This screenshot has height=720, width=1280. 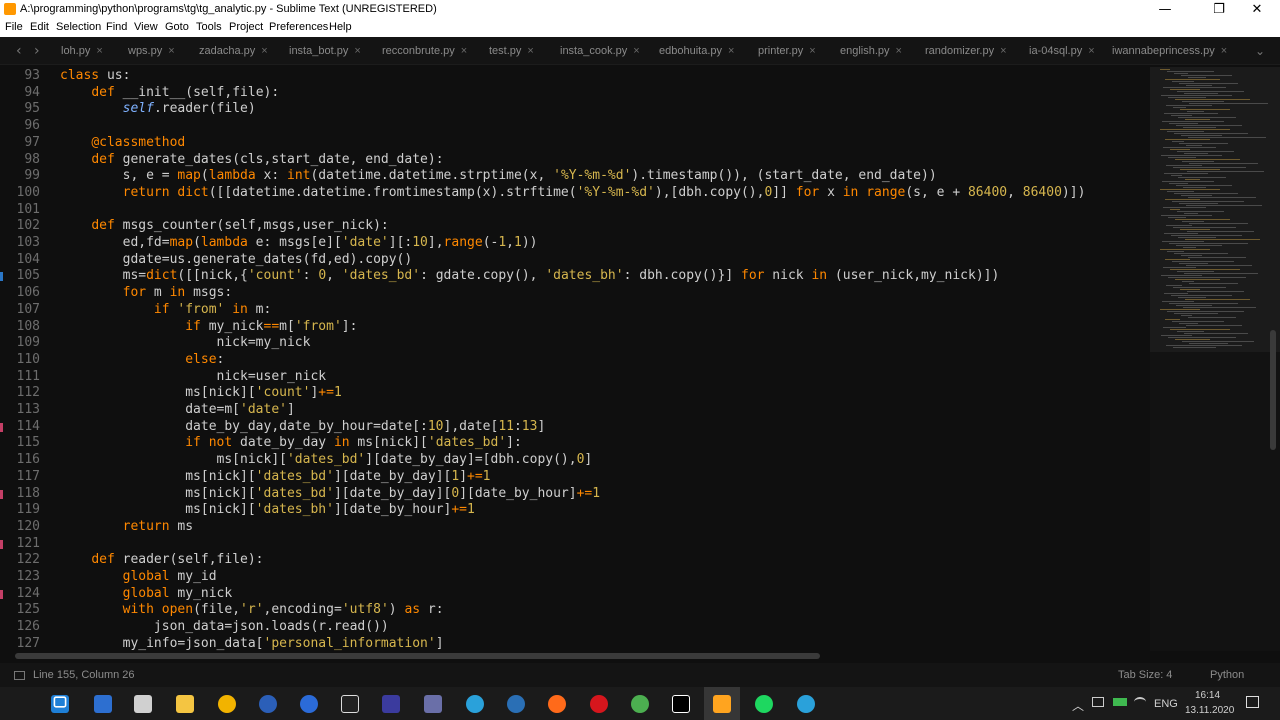 I want to click on menu-preferences: Preferences, so click(x=298, y=27).